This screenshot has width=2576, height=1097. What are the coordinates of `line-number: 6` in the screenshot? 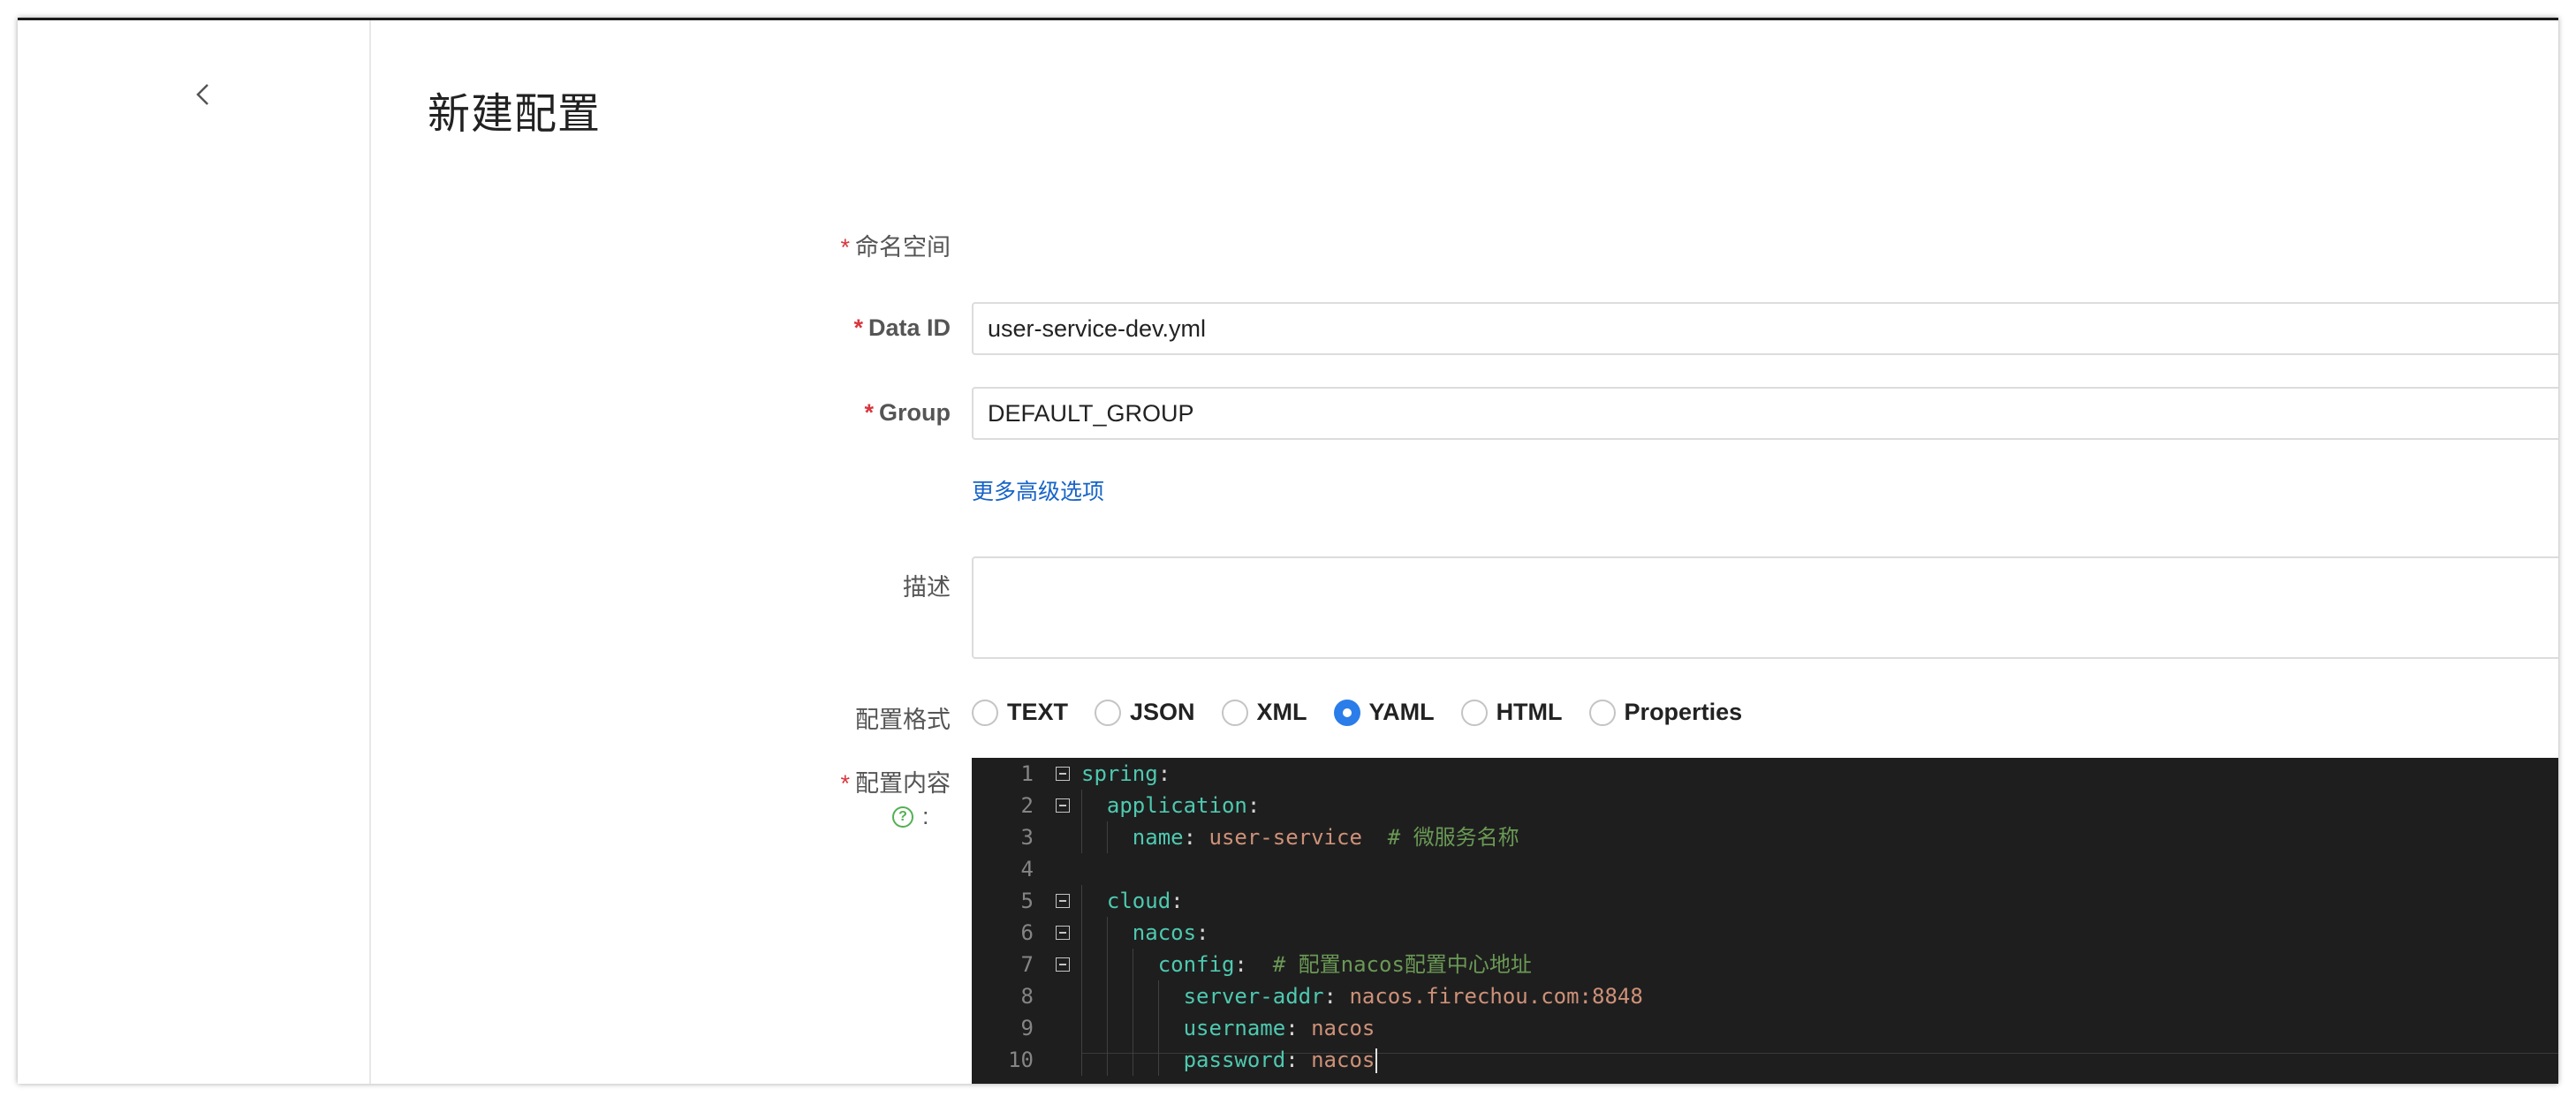 It's located at (1027, 933).